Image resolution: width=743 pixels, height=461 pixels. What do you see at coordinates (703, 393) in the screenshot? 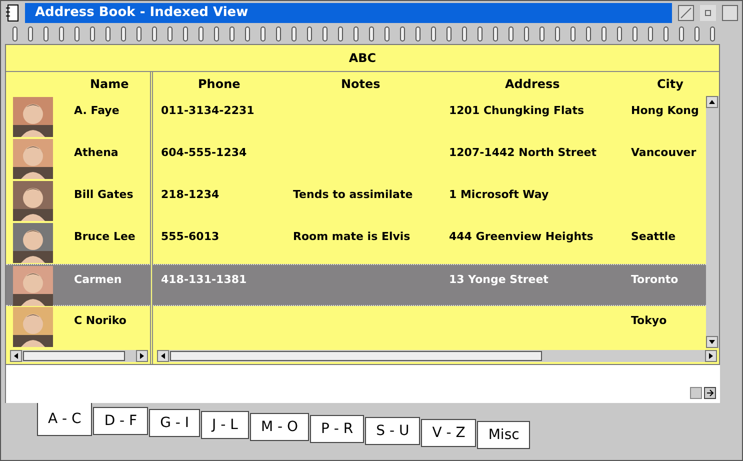
I see `next-page-icon` at bounding box center [703, 393].